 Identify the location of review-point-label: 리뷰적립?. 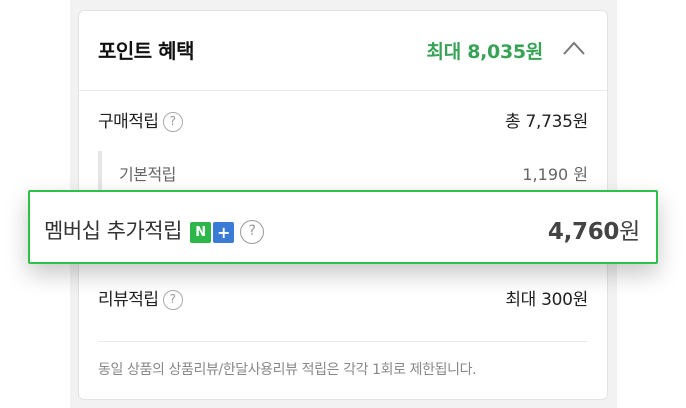
(140, 297).